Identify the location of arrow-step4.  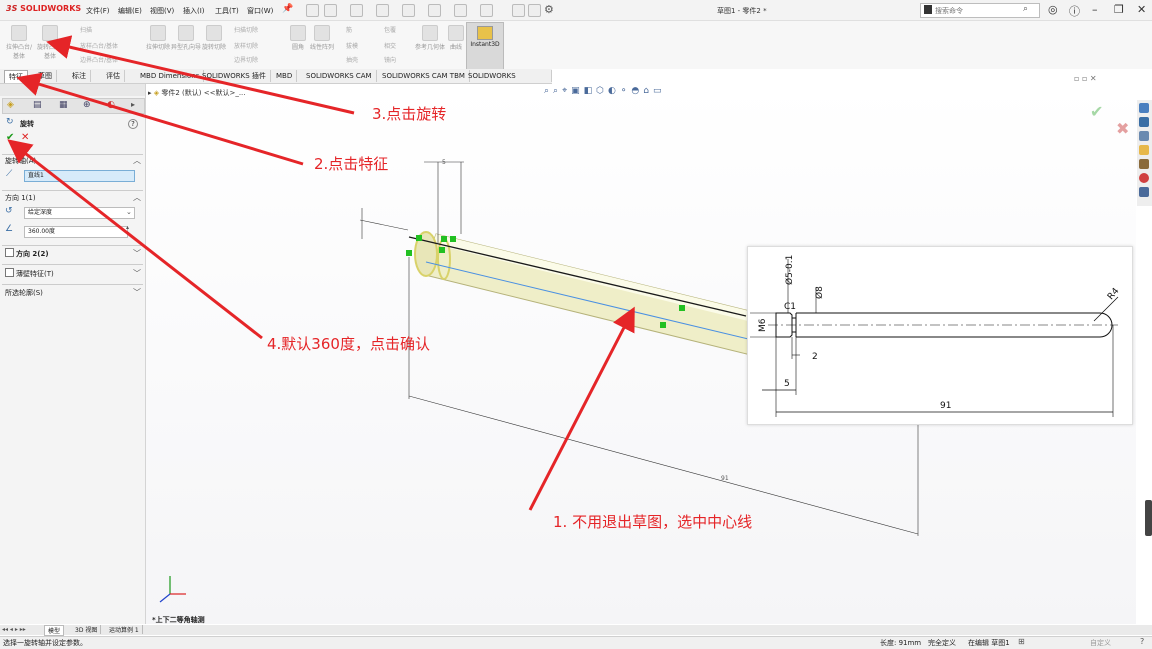
(135, 239).